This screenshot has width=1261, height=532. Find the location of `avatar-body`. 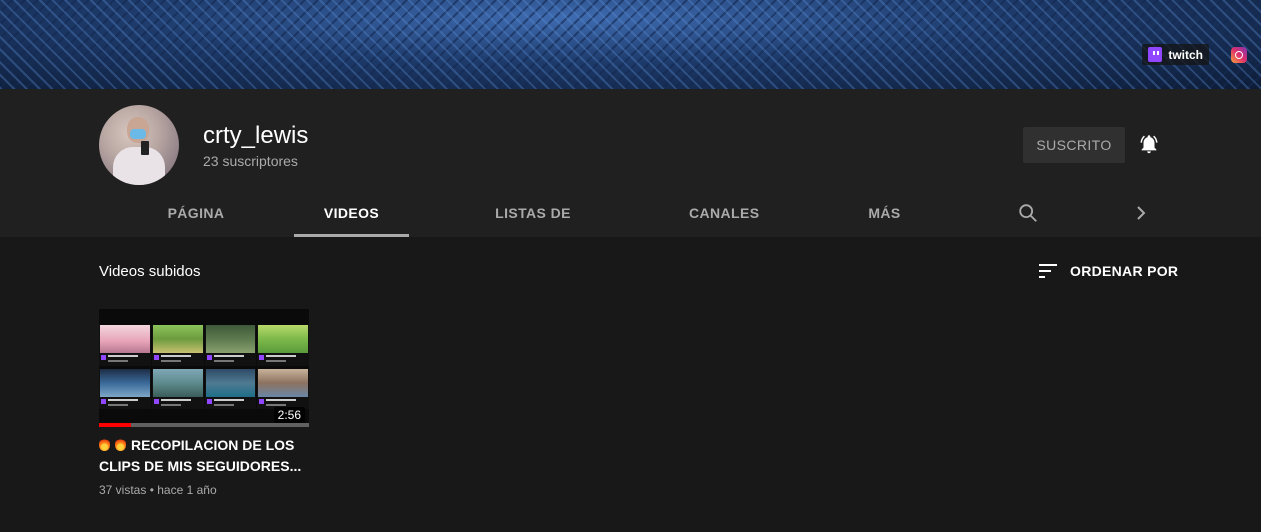

avatar-body is located at coordinates (139, 166).